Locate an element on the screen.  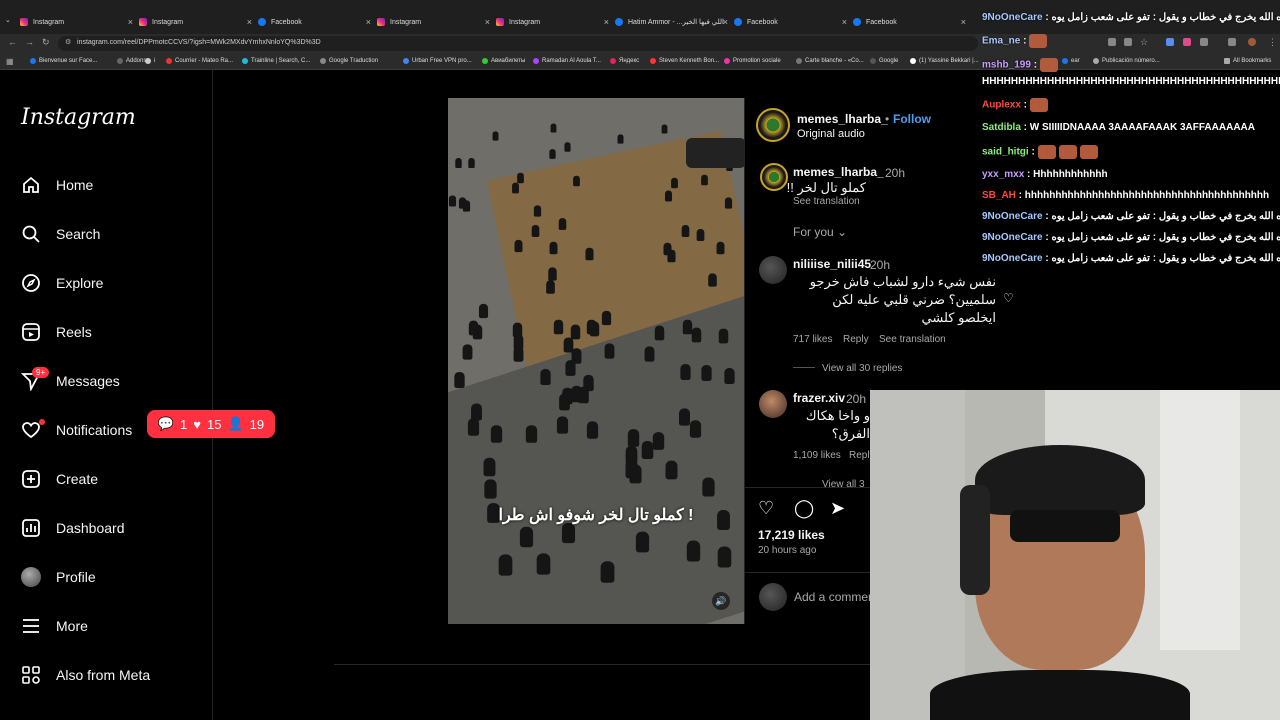
bookmark-label: Promotion sociale is located at coordinates (757, 61).